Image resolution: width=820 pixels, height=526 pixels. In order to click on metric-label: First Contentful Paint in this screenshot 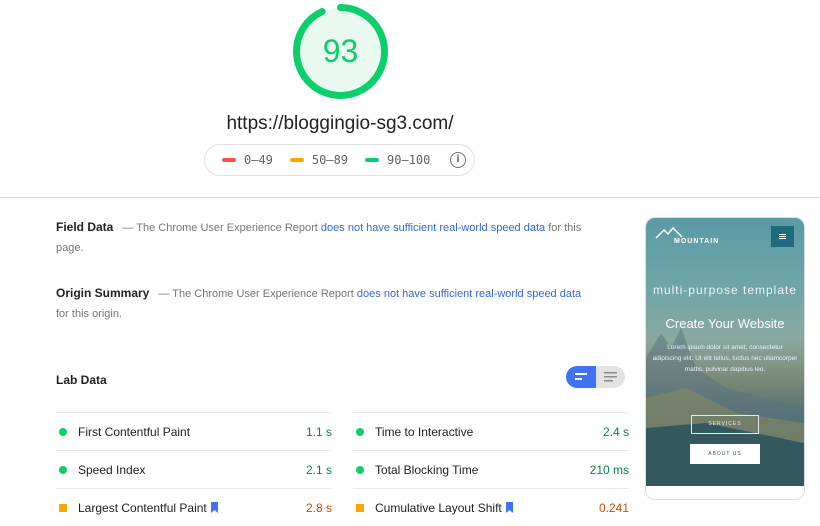, I will do `click(134, 431)`.